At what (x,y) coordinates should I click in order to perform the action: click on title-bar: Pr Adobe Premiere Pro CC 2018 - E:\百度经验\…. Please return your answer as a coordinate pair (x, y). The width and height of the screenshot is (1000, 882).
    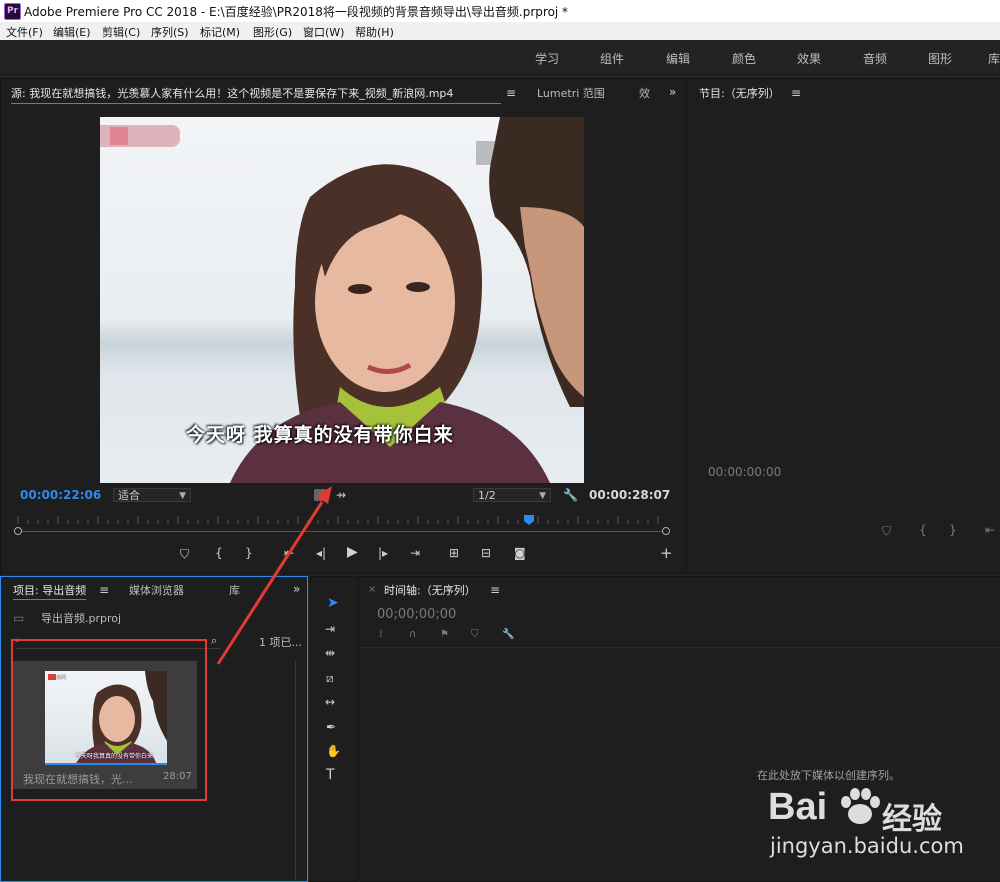
    Looking at the image, I should click on (500, 11).